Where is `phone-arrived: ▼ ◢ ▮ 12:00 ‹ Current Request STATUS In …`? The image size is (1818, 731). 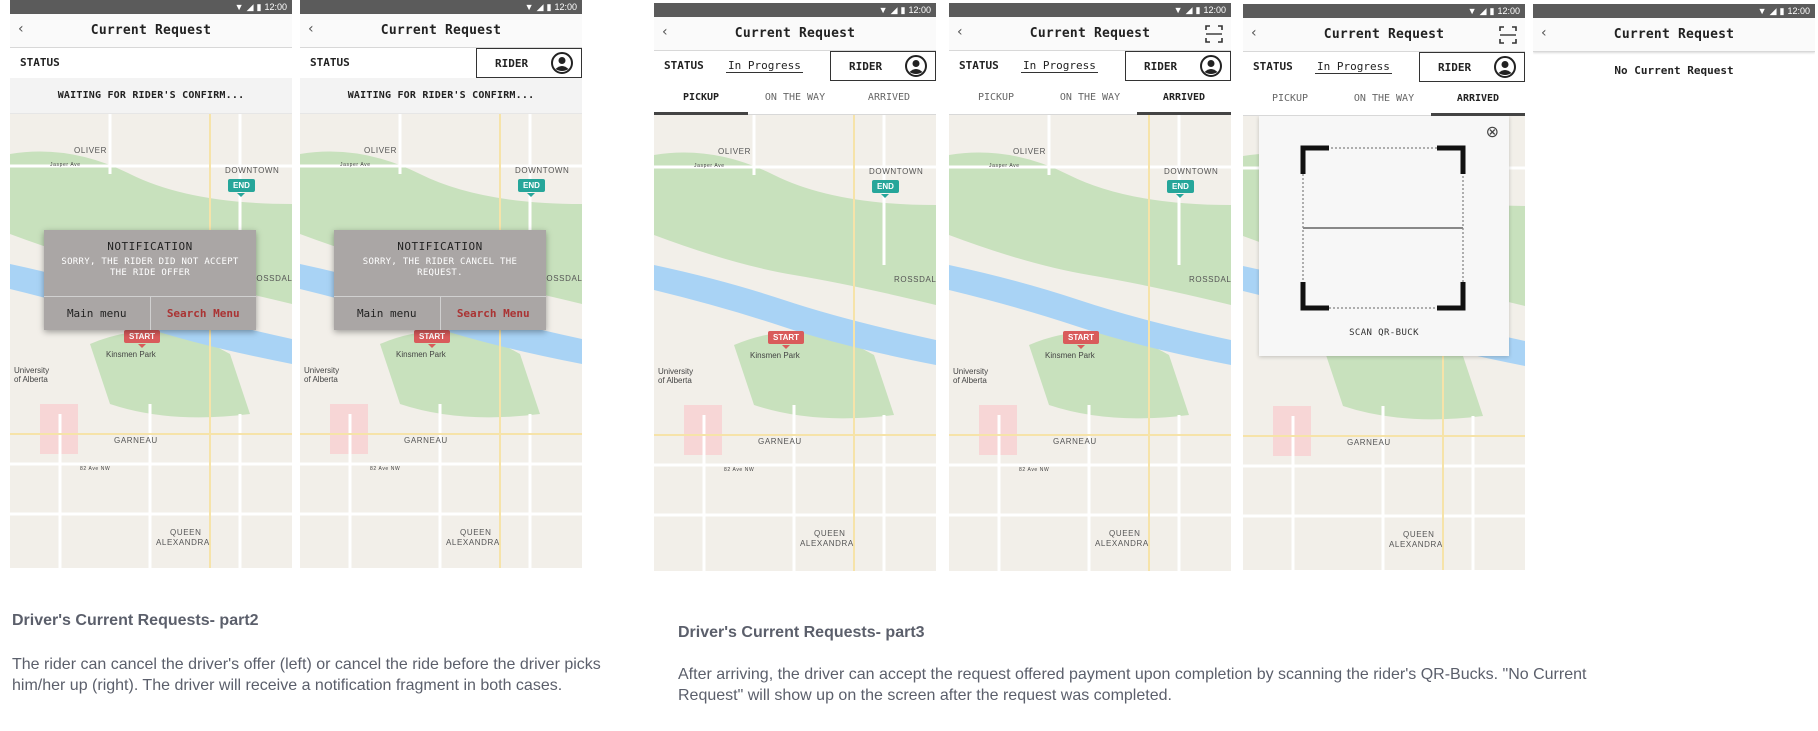 phone-arrived: ▼ ◢ ▮ 12:00 ‹ Current Request STATUS In … is located at coordinates (1090, 287).